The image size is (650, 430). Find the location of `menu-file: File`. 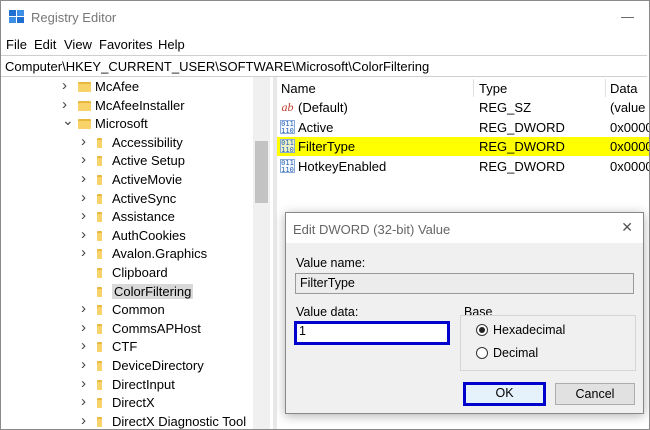

menu-file: File is located at coordinates (16, 44).